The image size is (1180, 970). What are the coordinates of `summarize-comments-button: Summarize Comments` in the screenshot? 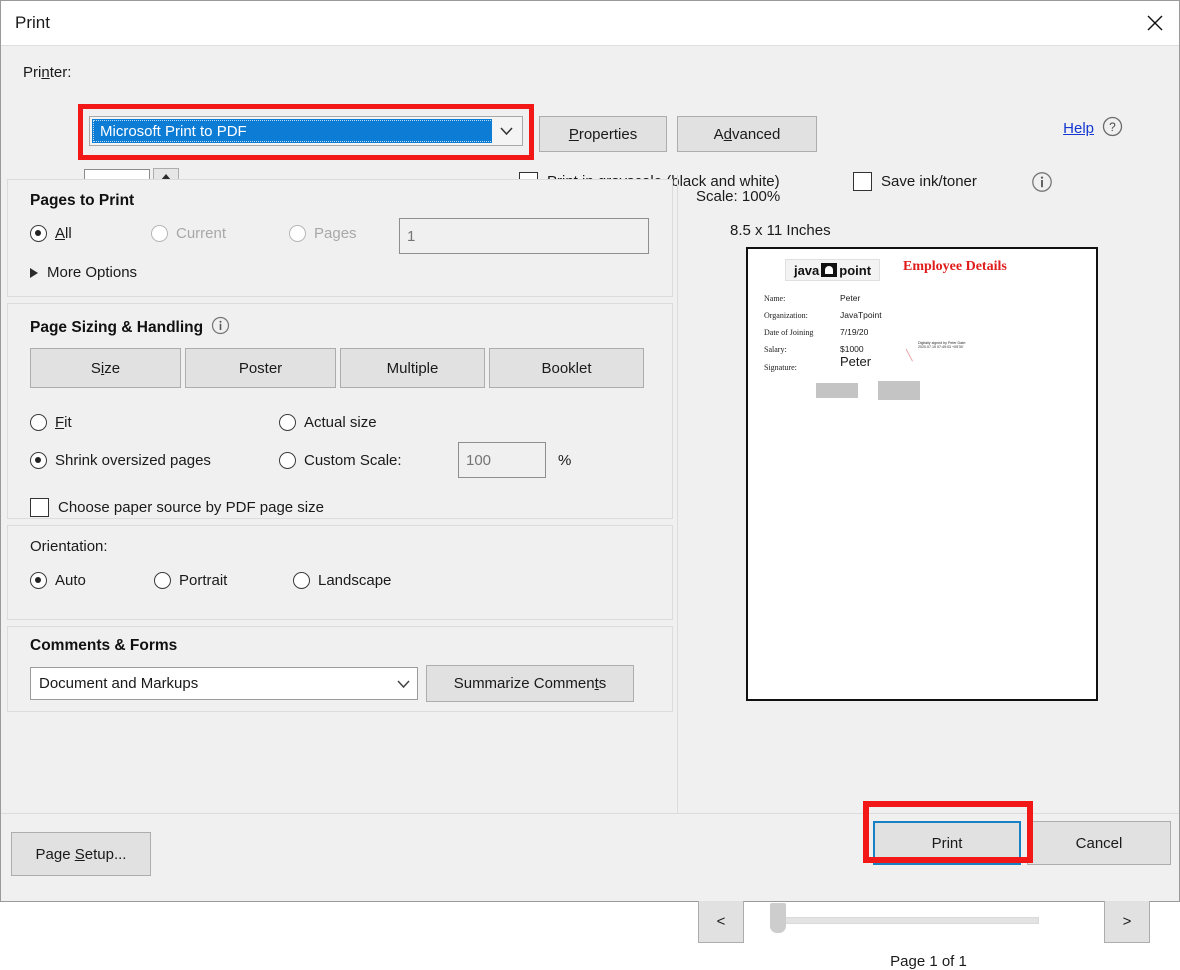 It's located at (530, 683).